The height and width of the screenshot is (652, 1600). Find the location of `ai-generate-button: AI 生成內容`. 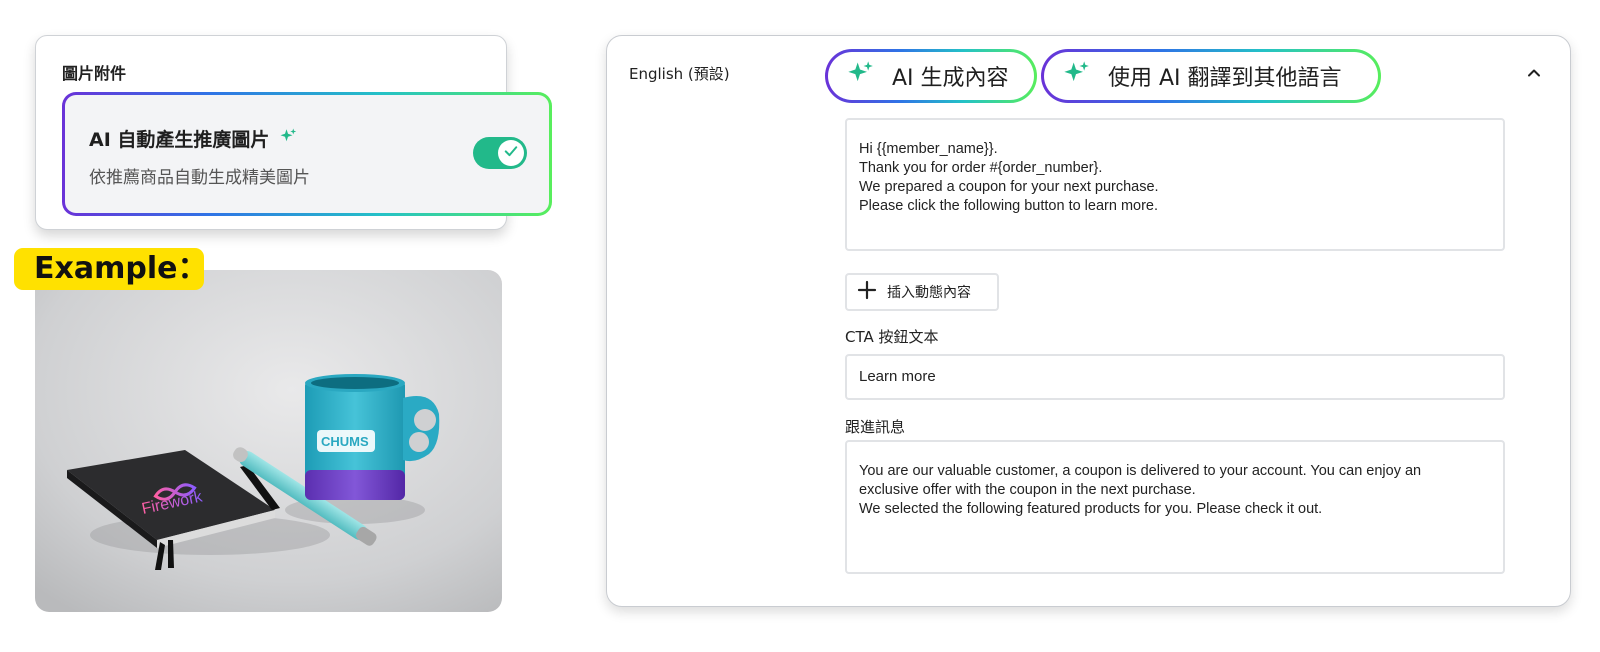

ai-generate-button: AI 生成內容 is located at coordinates (931, 76).